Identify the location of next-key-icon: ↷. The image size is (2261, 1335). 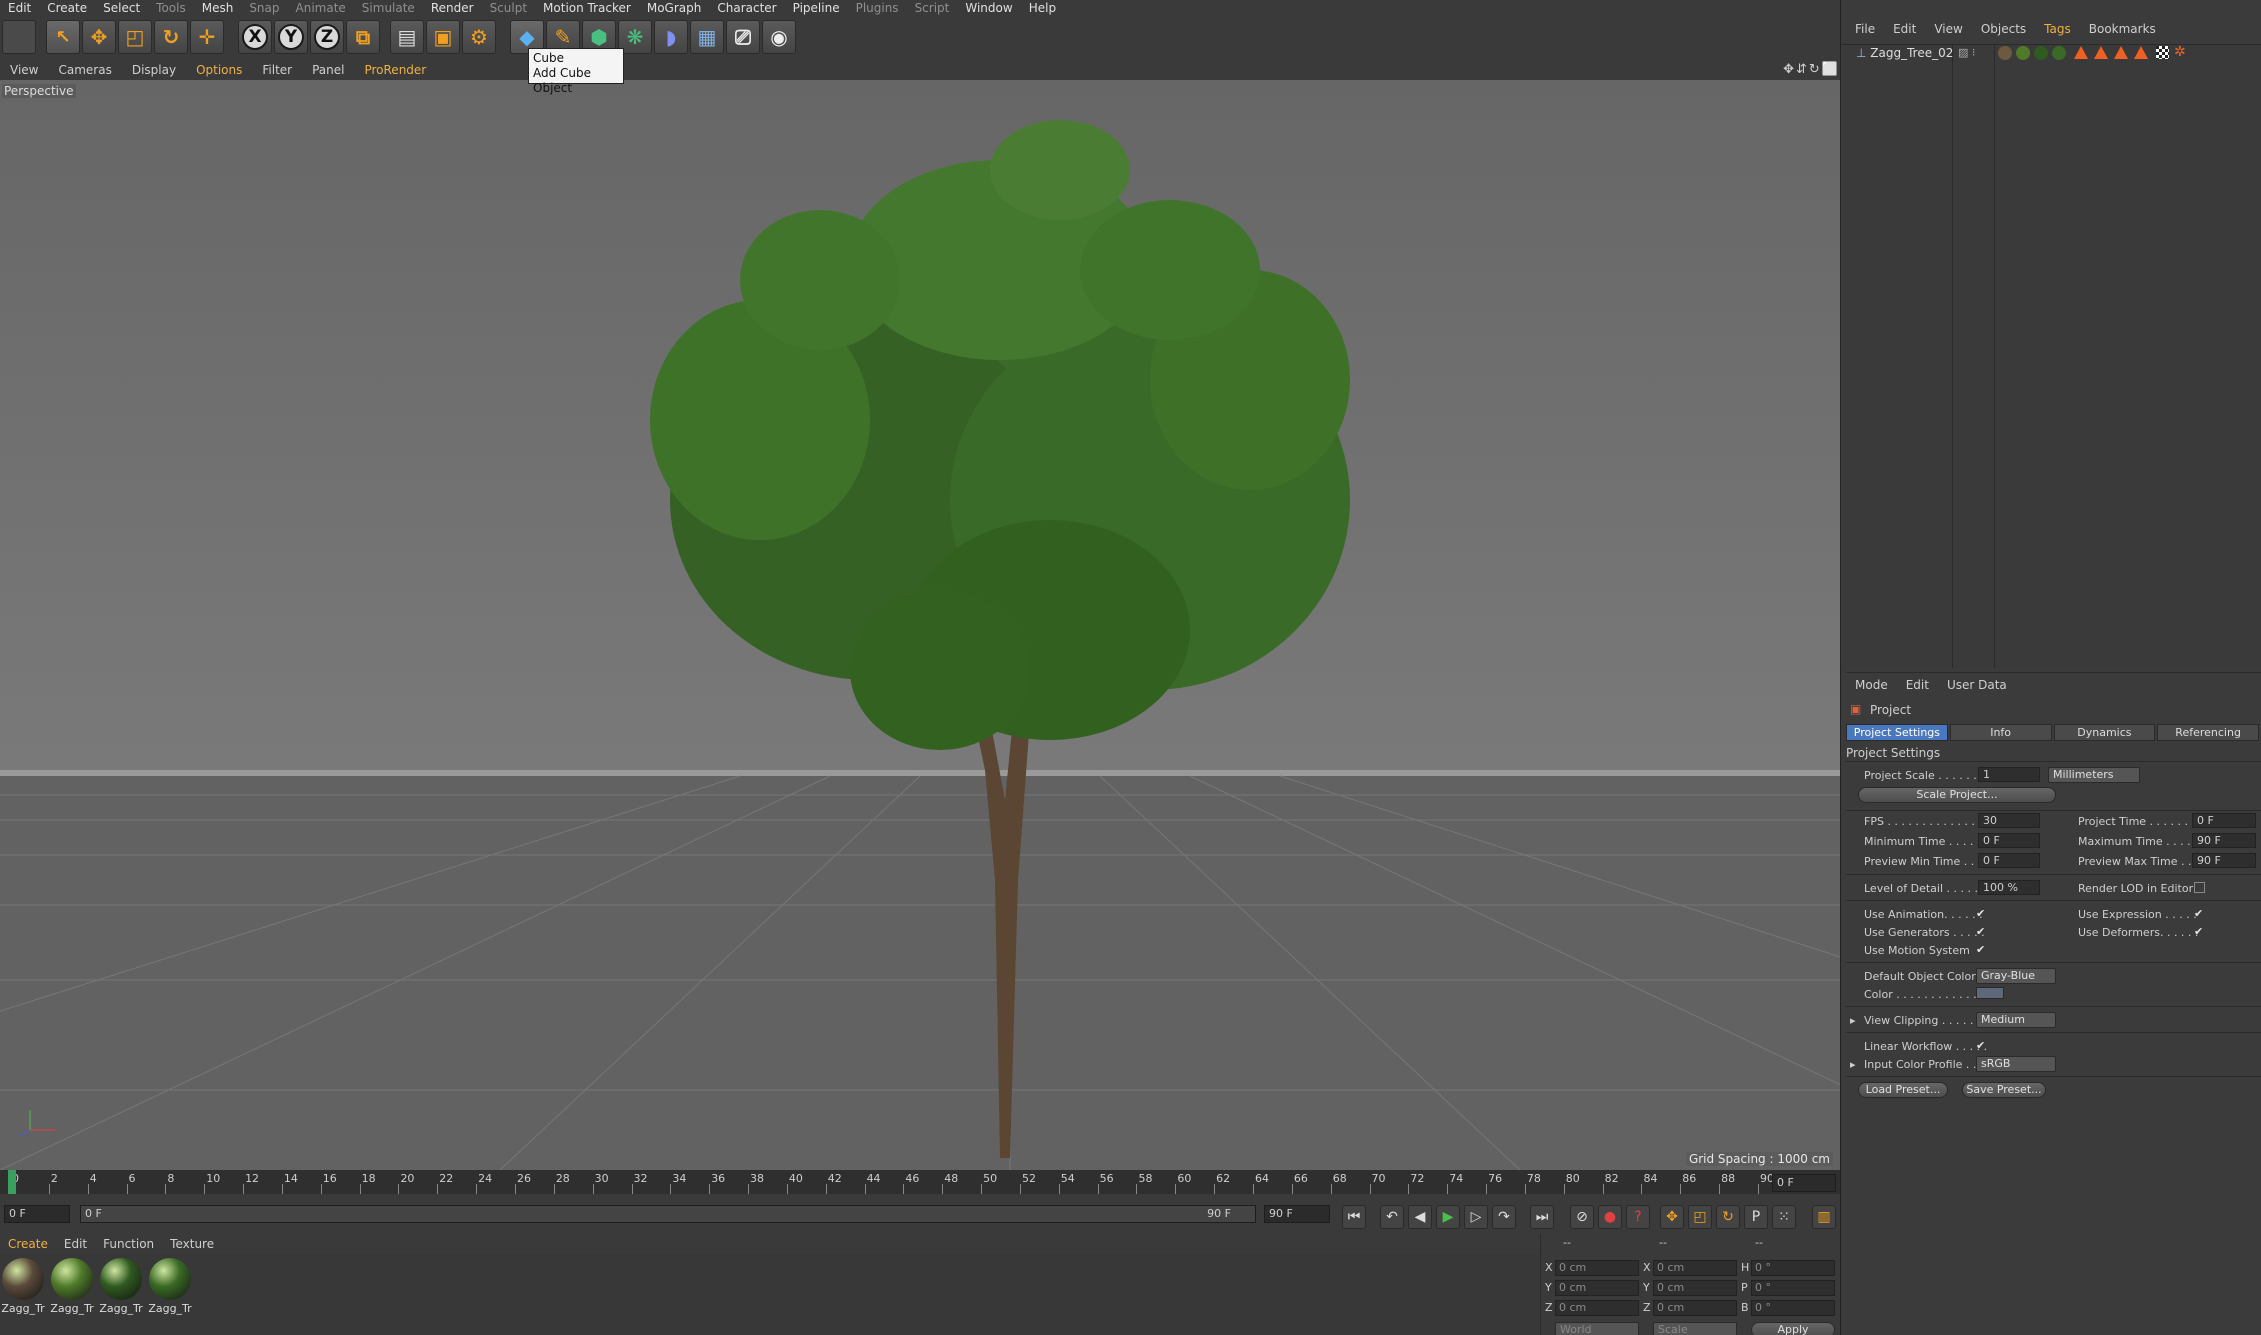
(1504, 1217).